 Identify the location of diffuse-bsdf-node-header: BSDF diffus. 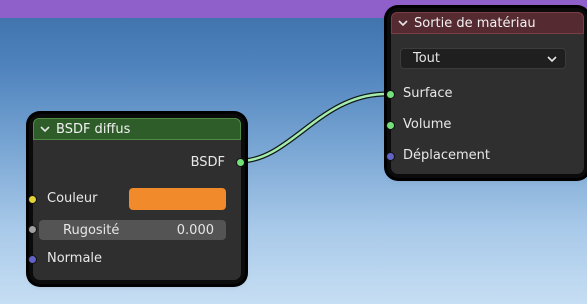
(137, 129).